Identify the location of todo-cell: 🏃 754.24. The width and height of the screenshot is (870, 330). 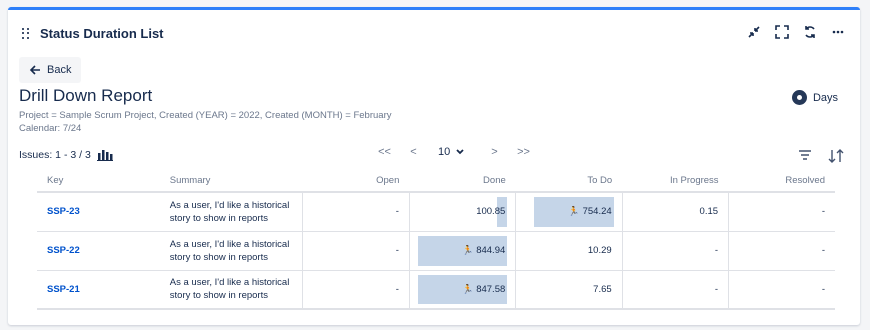
(569, 212).